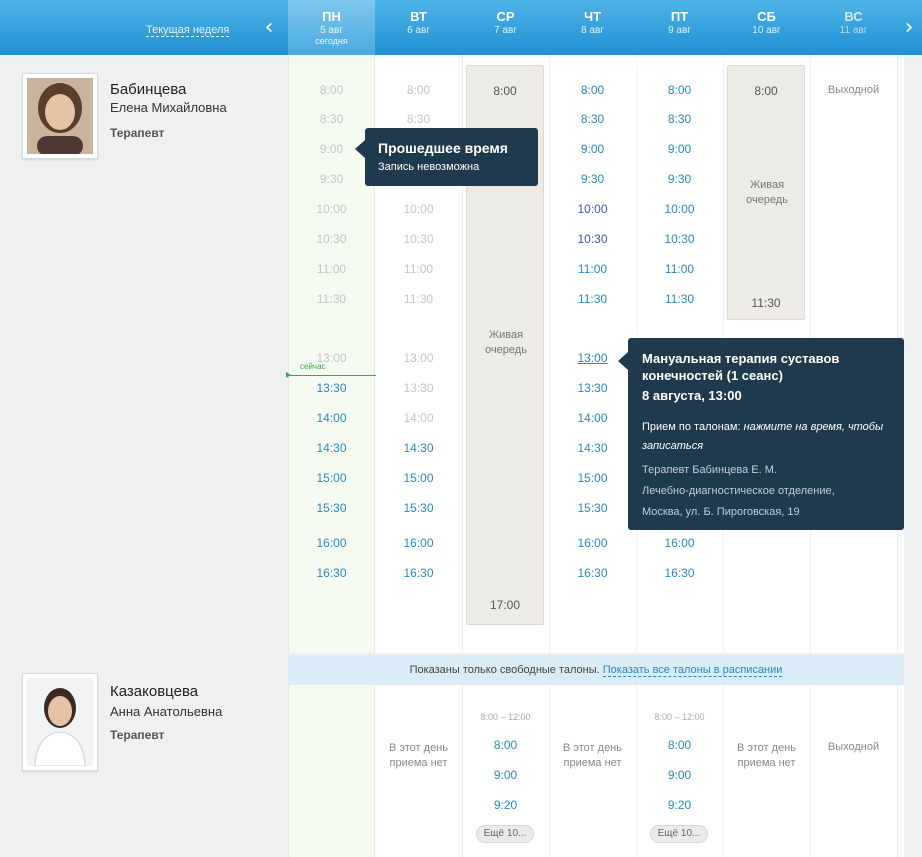  I want to click on current-time-marker, so click(288, 375).